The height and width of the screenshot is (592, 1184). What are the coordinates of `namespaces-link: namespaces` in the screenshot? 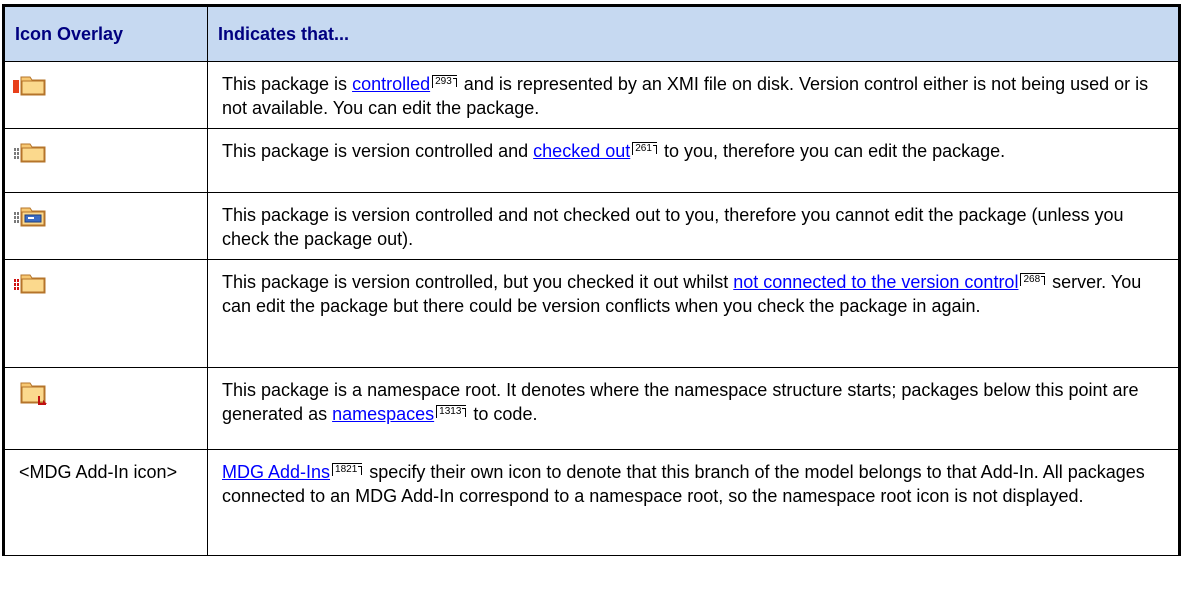 It's located at (383, 414).